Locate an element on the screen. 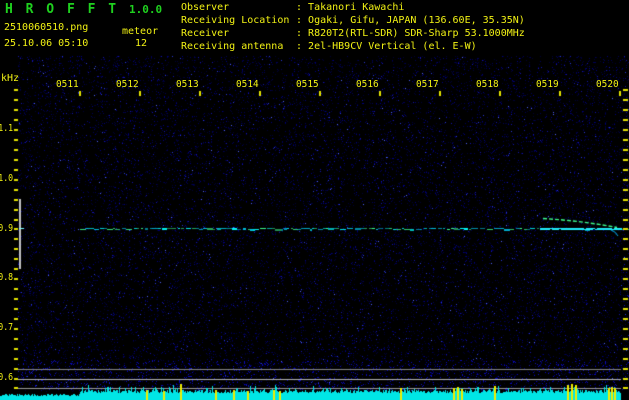 The width and height of the screenshot is (629, 400). info-label: Observer is located at coordinates (205, 7).